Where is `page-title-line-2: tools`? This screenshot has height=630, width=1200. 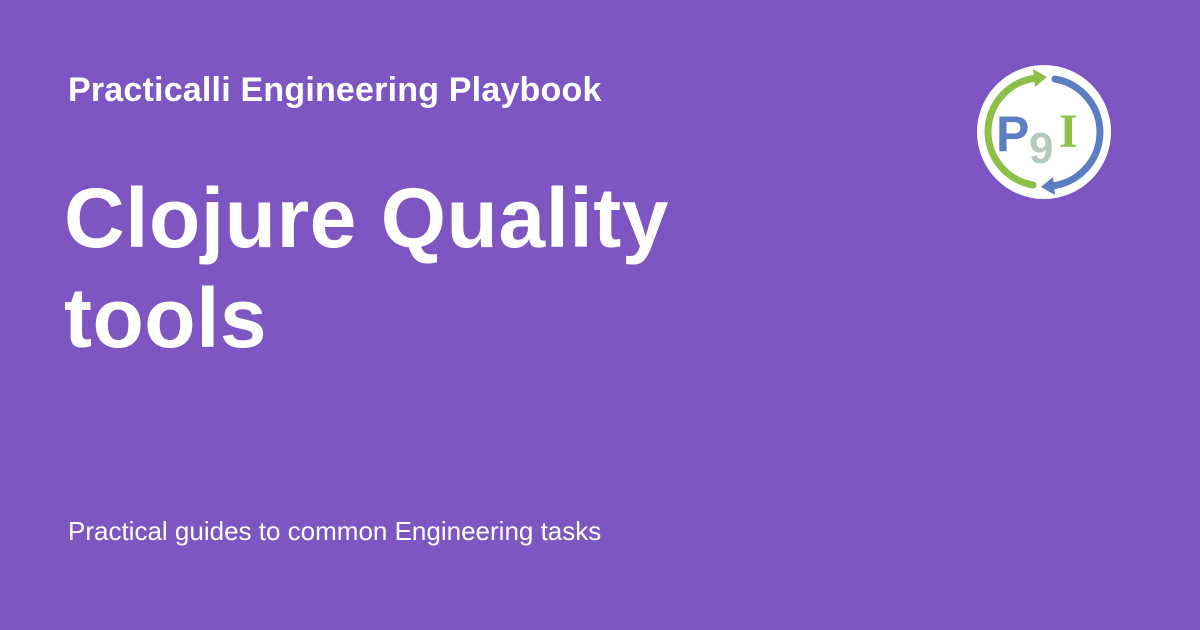 page-title-line-2: tools is located at coordinates (166, 318).